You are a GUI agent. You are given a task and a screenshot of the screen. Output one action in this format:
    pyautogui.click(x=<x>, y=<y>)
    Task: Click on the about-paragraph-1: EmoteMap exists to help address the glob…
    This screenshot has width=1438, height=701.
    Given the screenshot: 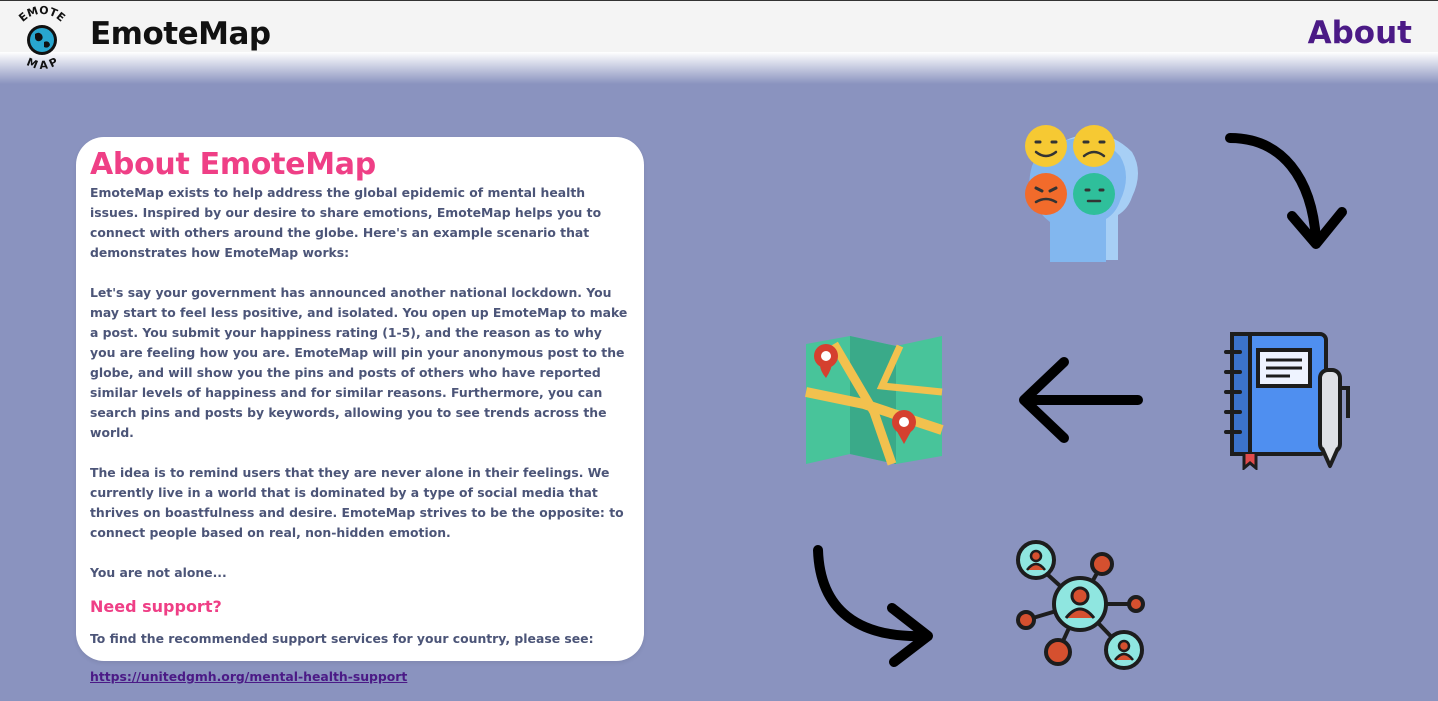 What is the action you would take?
    pyautogui.click(x=346, y=222)
    